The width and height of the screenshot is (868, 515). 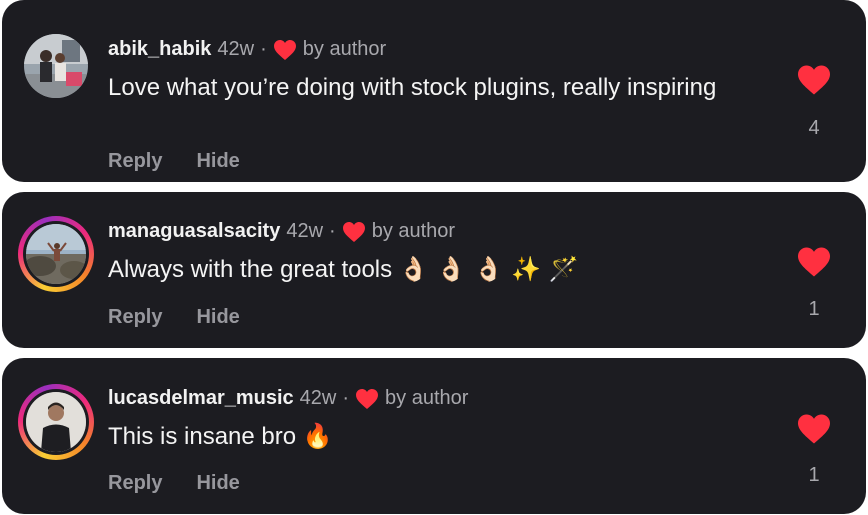 I want to click on comment-meta: managuasalsacity 42w · by author, so click(x=281, y=231).